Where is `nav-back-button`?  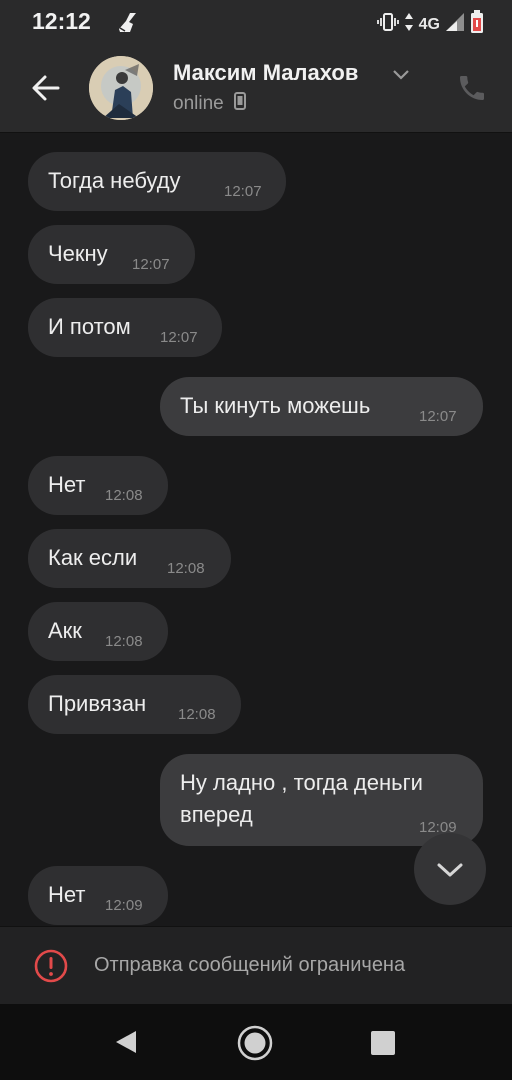
nav-back-button is located at coordinates (126, 1044).